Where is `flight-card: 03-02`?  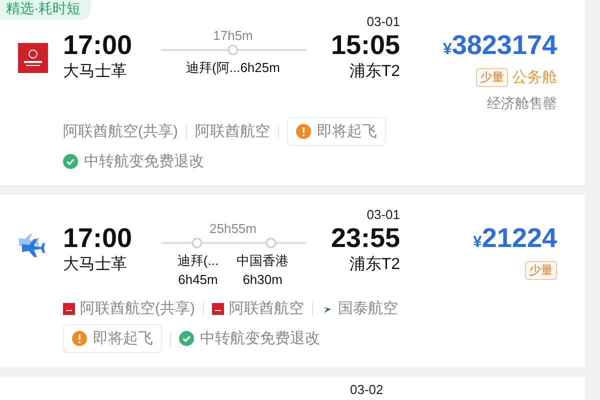 flight-card: 03-02 is located at coordinates (292, 388).